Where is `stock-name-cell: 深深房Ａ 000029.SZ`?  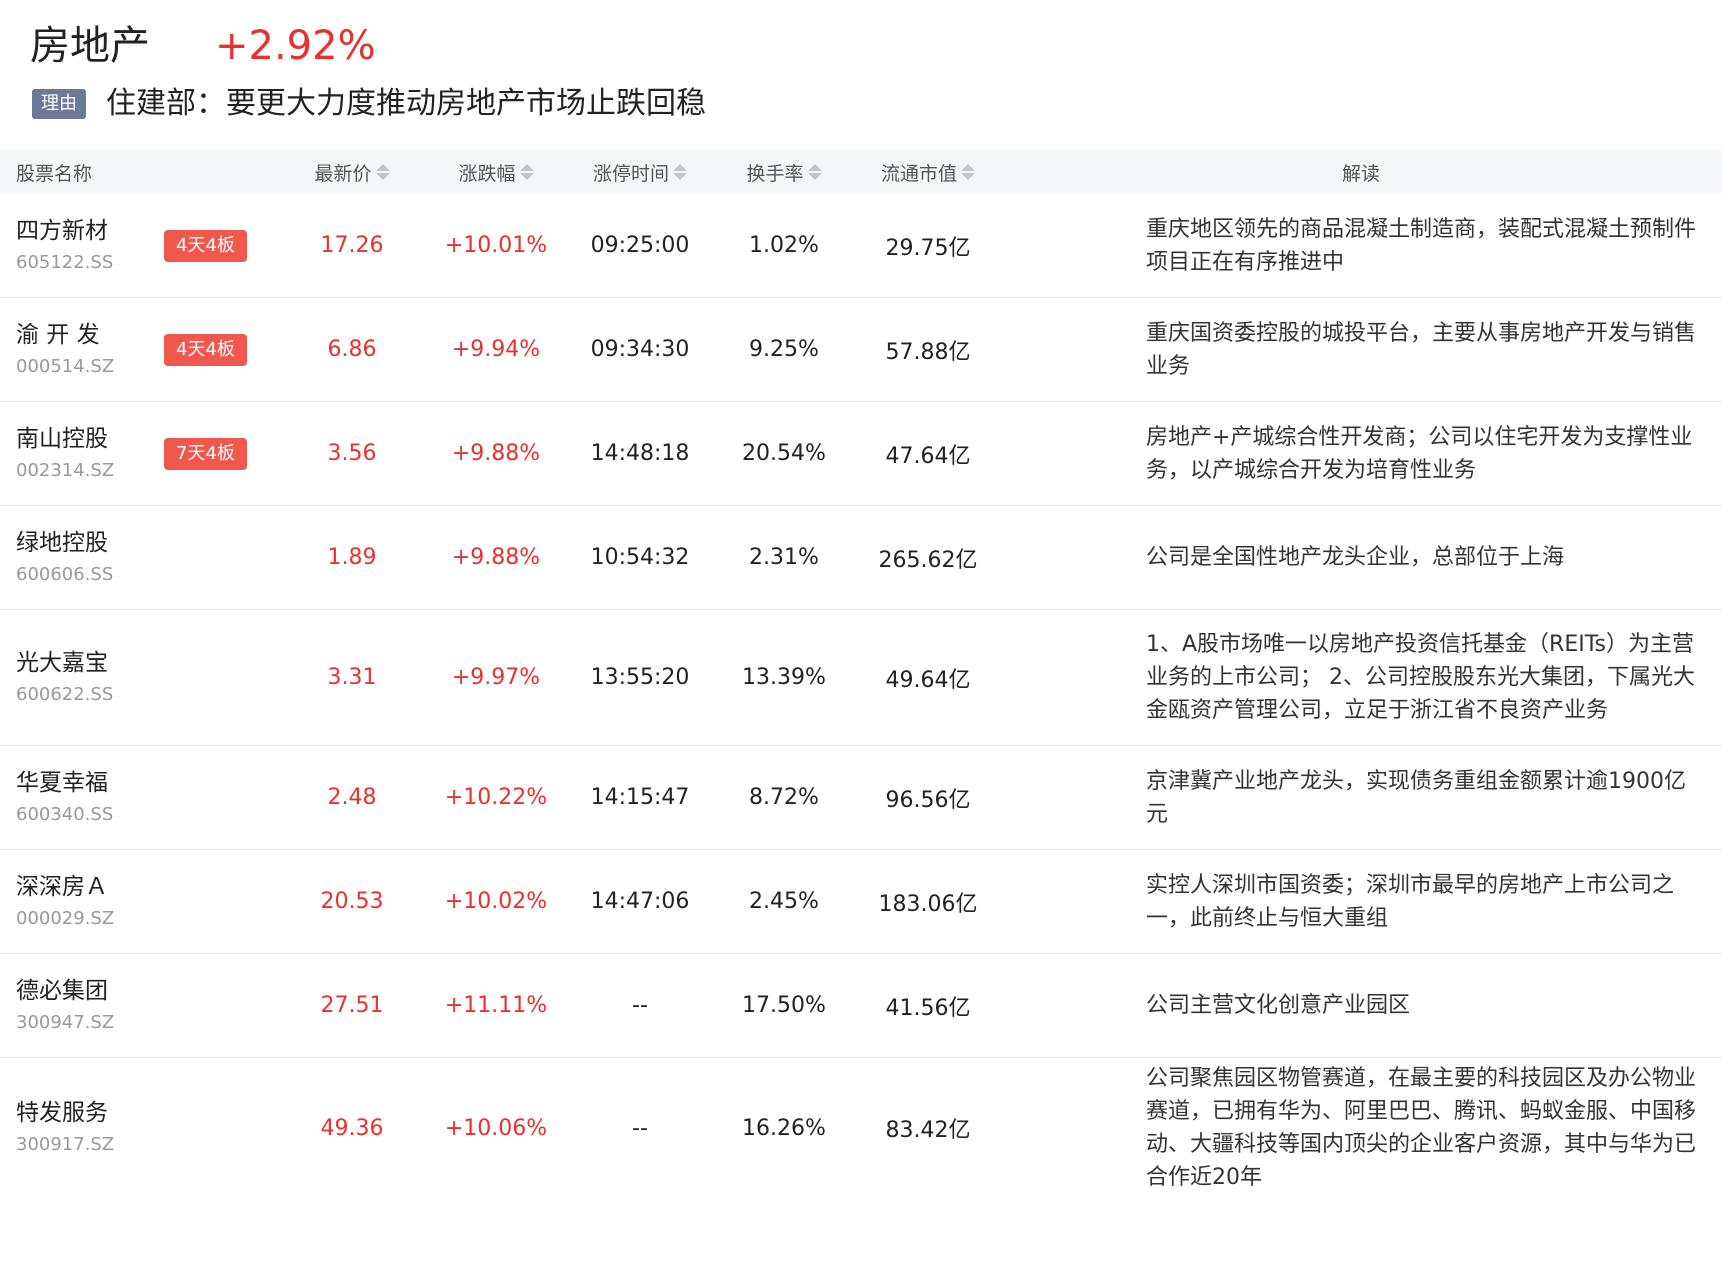
stock-name-cell: 深深房Ａ 000029.SZ is located at coordinates (75, 901).